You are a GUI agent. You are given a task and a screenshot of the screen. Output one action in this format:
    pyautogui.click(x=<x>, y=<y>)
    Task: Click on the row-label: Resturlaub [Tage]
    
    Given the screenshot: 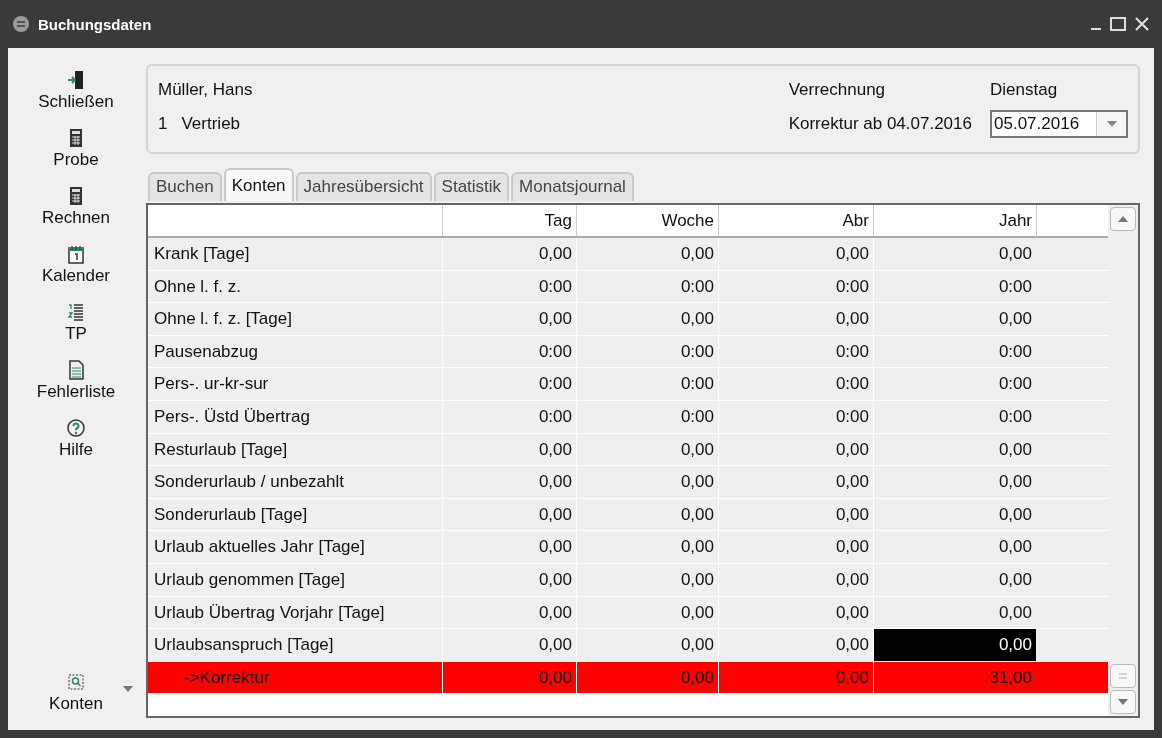 What is the action you would take?
    pyautogui.click(x=221, y=449)
    